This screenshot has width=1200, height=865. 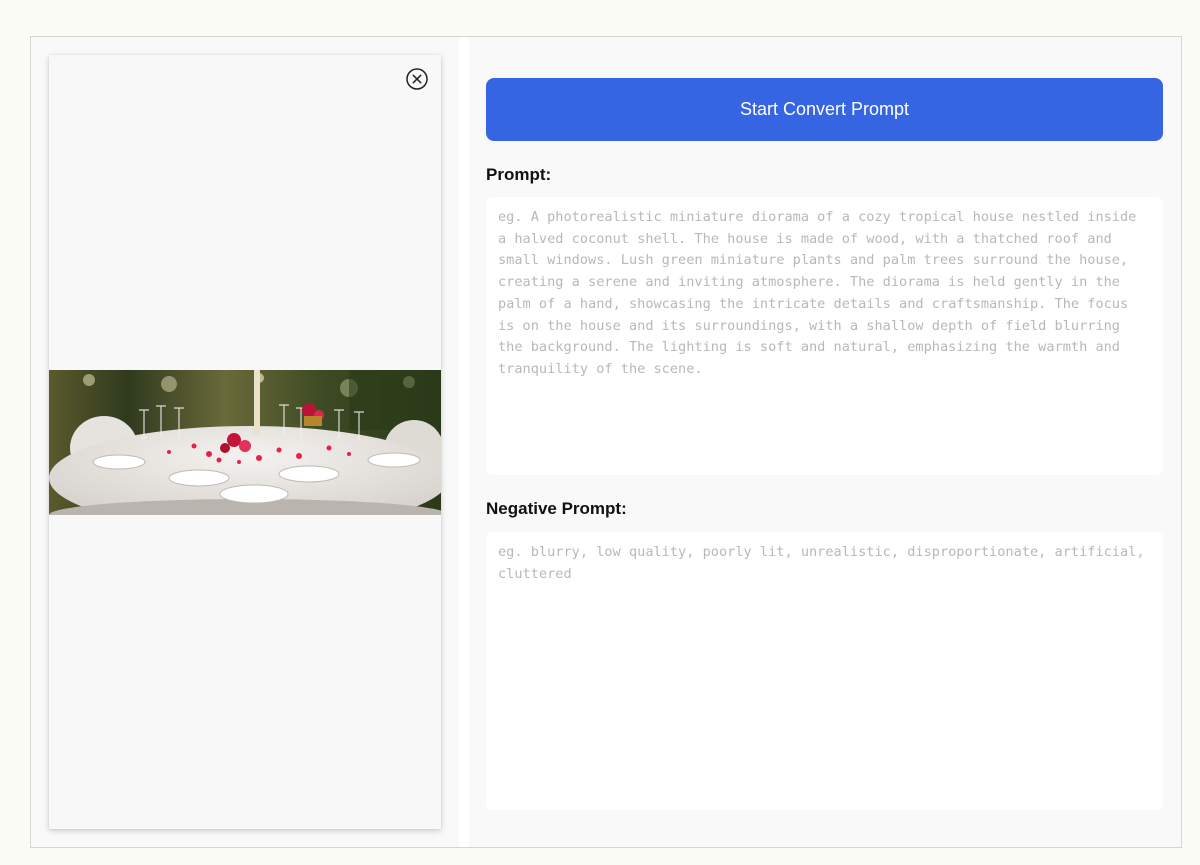 I want to click on uploaded-image, so click(x=245, y=442).